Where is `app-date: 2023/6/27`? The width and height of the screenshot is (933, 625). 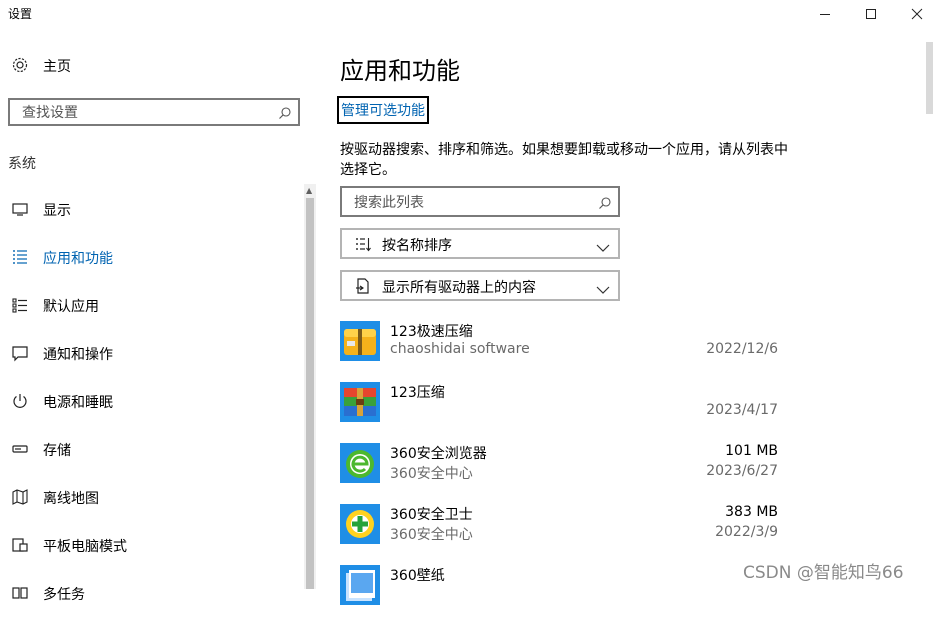
app-date: 2023/6/27 is located at coordinates (742, 471).